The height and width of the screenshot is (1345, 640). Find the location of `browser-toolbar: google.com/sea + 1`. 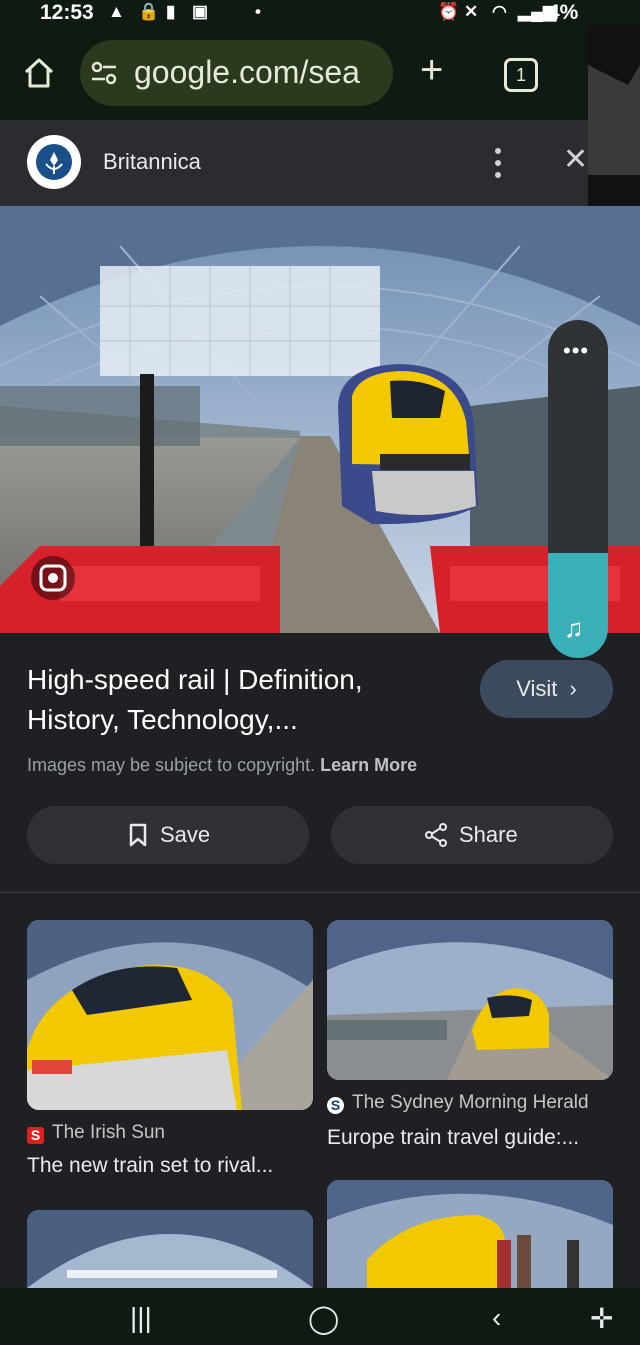

browser-toolbar: google.com/sea + 1 is located at coordinates (320, 75).